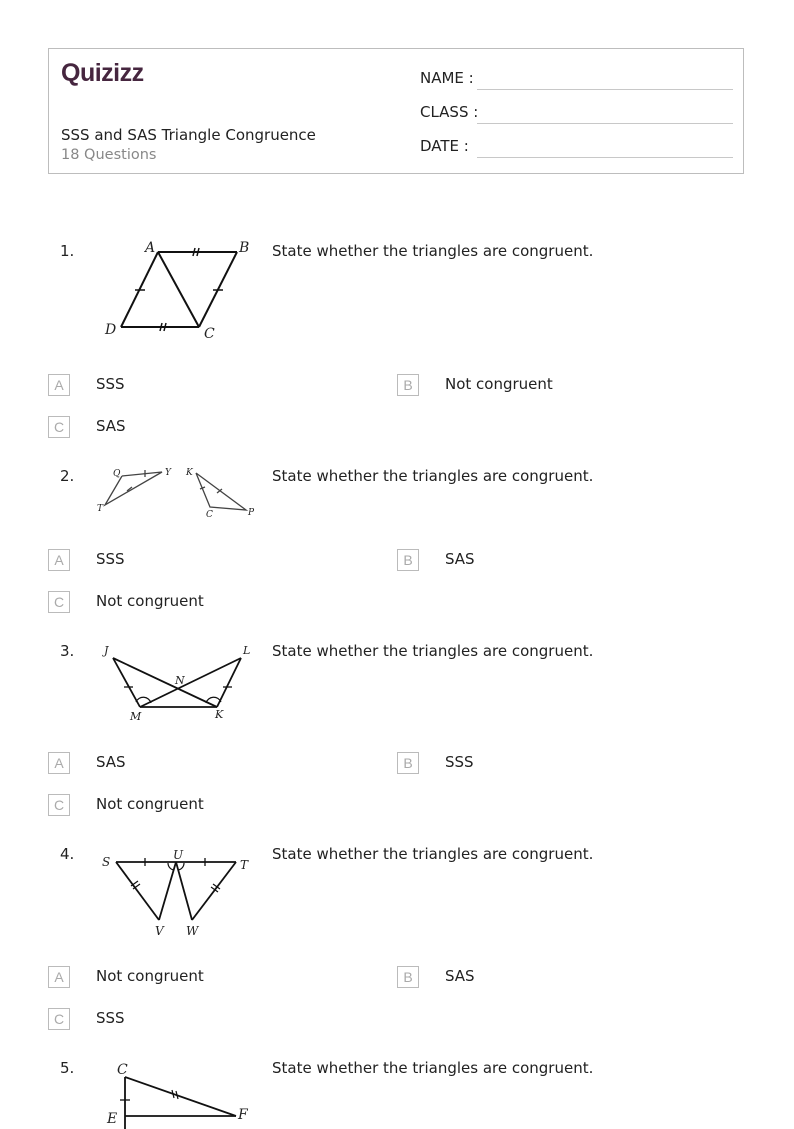 This screenshot has width=794, height=1129. Describe the element at coordinates (605, 157) in the screenshot. I see `date-field` at that location.